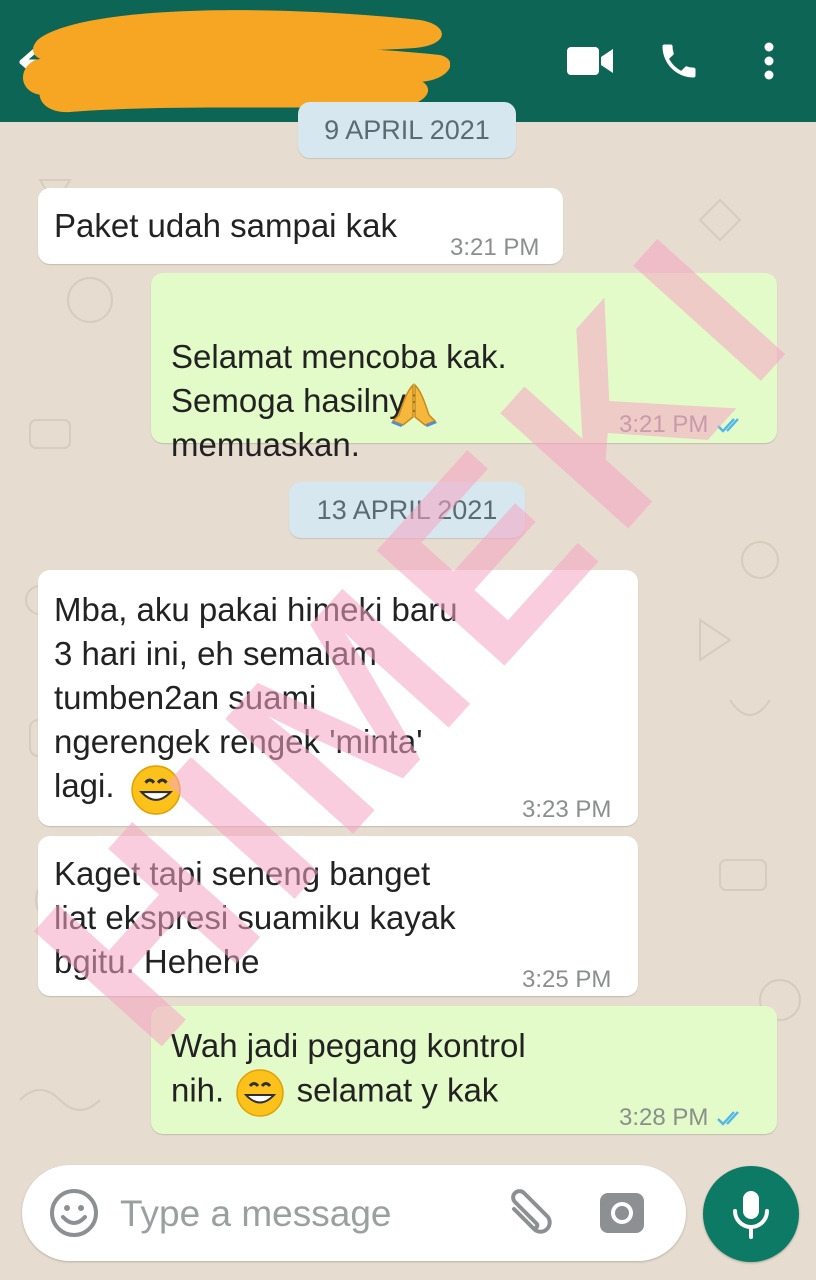 This screenshot has height=1280, width=816. What do you see at coordinates (348, 1045) in the screenshot?
I see `message-text-line1: Wah jadi pegang kontrol` at bounding box center [348, 1045].